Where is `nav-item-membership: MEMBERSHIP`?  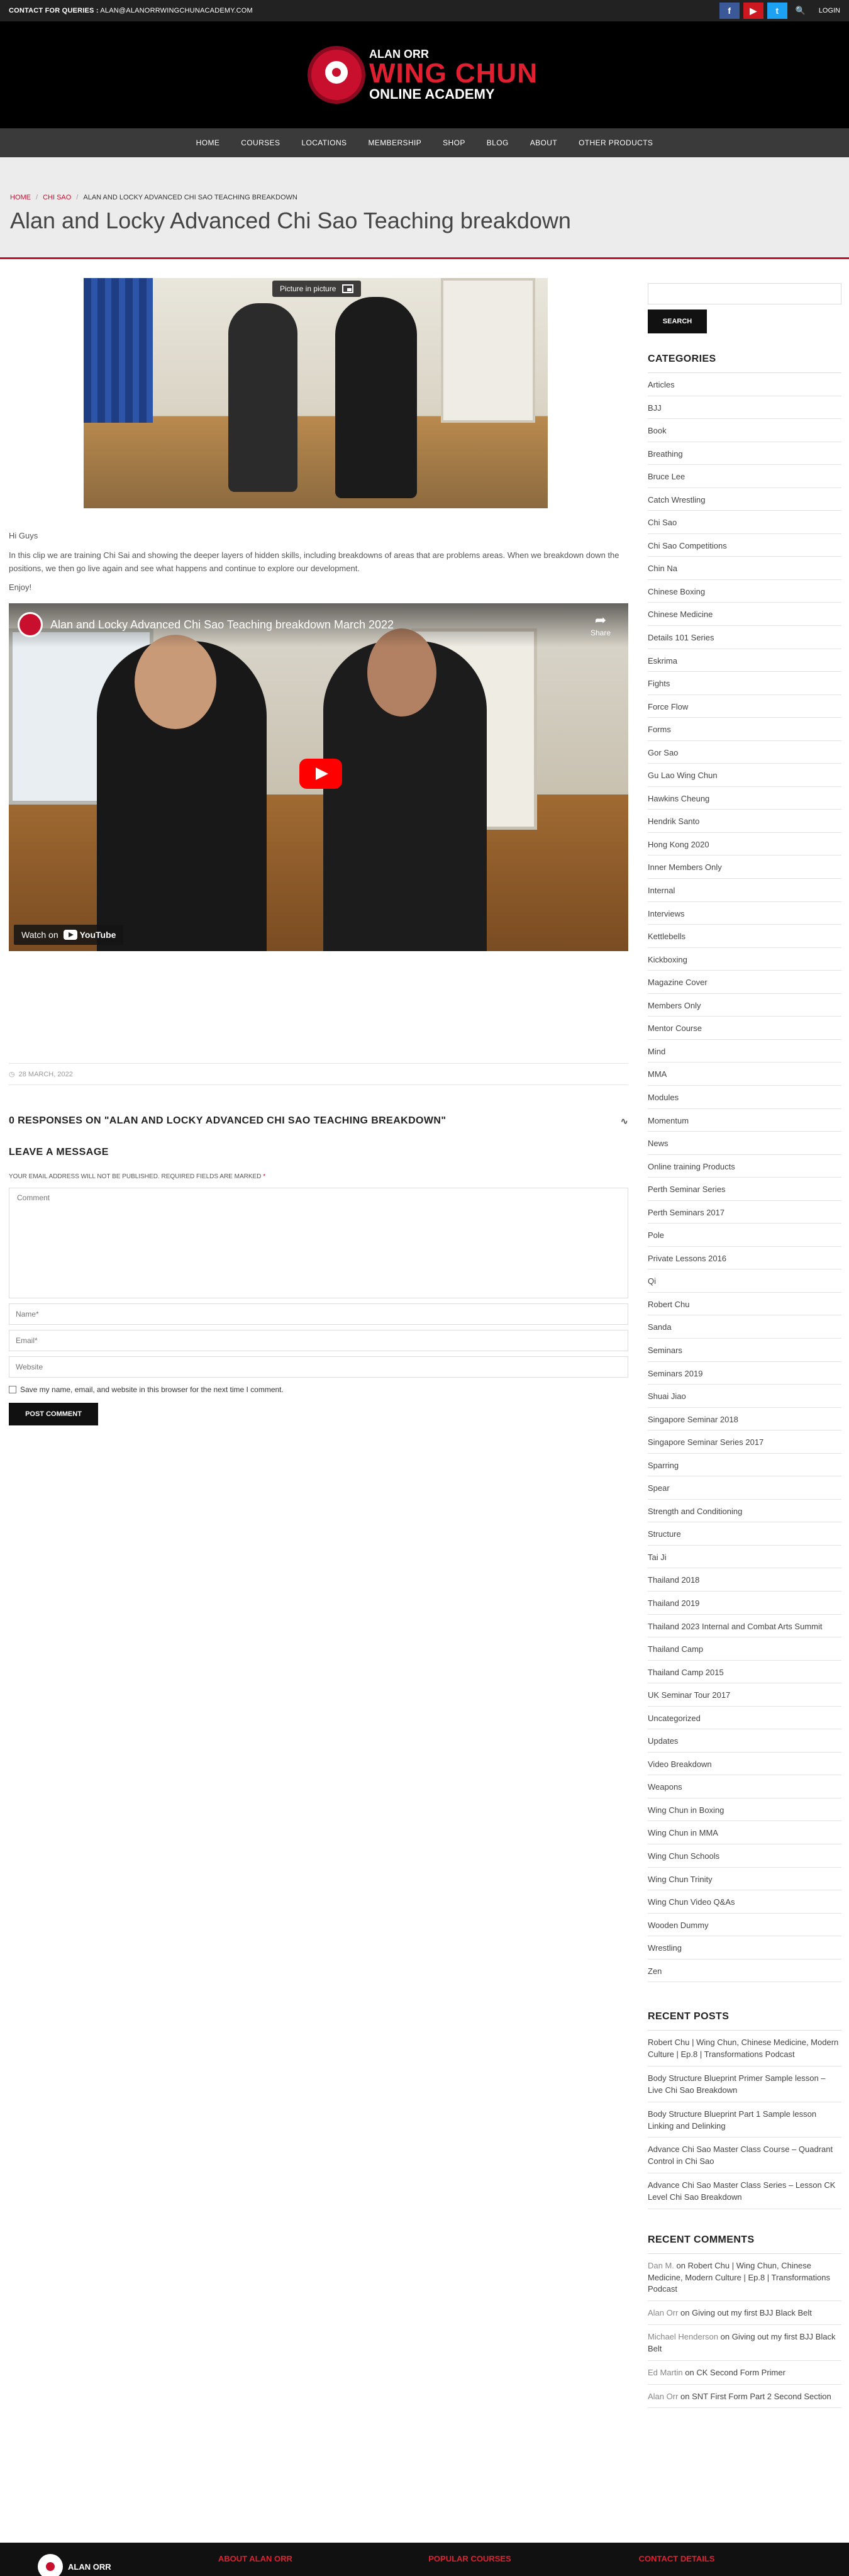
nav-item-membership: MEMBERSHIP is located at coordinates (395, 142).